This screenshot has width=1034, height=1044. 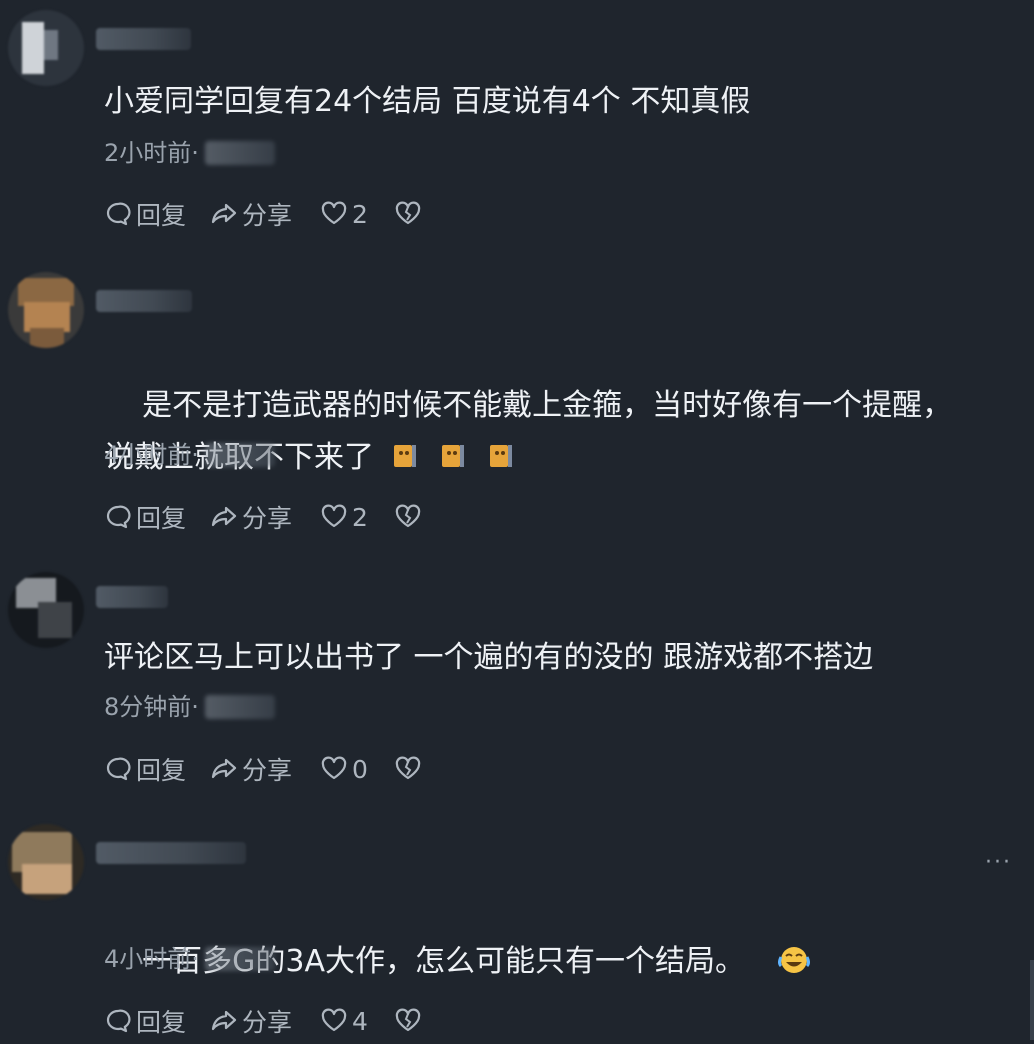 I want to click on like-button: 0, so click(x=344, y=769).